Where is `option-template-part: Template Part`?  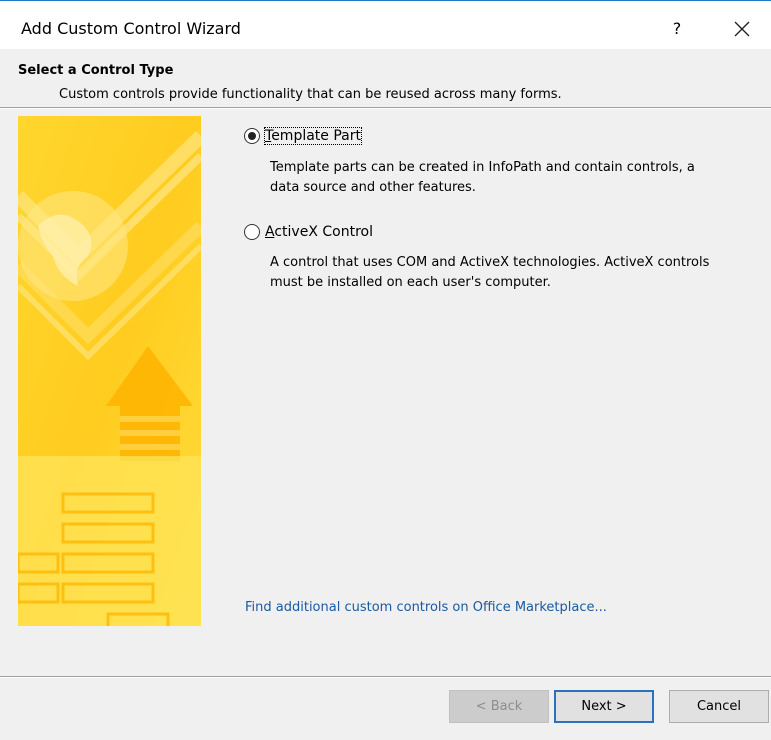
option-template-part: Template Part is located at coordinates (303, 136).